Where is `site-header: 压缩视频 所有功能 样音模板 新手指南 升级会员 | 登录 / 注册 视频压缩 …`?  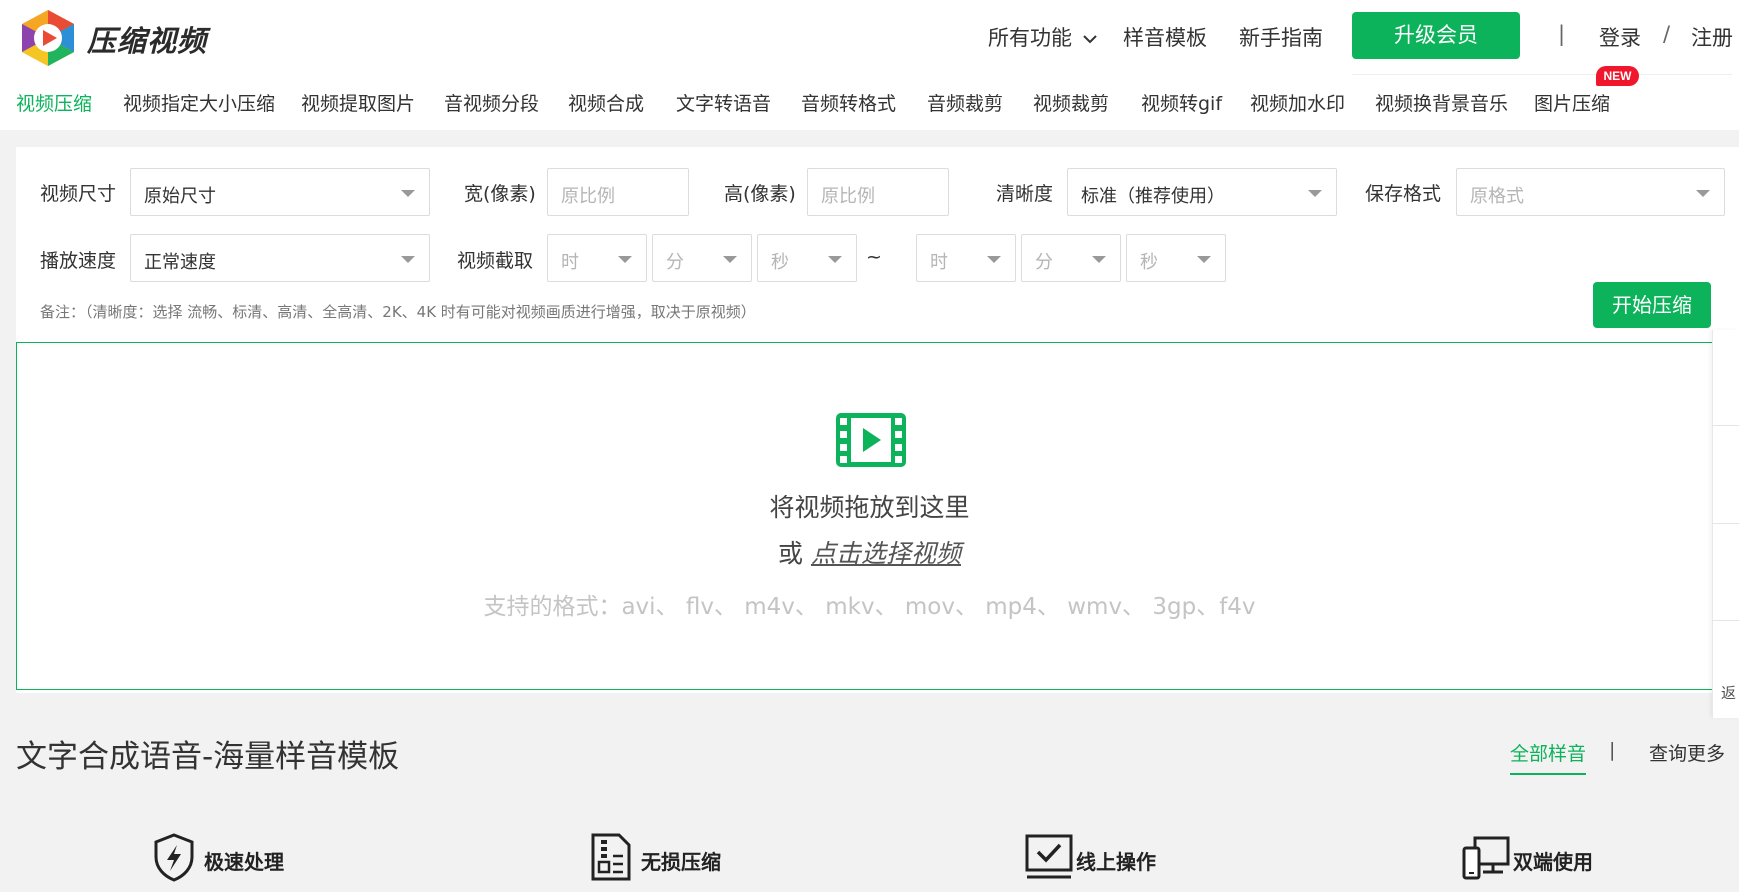
site-header: 压缩视频 所有功能 样音模板 新手指南 升级会员 | 登录 / 注册 视频压缩 … is located at coordinates (869, 65).